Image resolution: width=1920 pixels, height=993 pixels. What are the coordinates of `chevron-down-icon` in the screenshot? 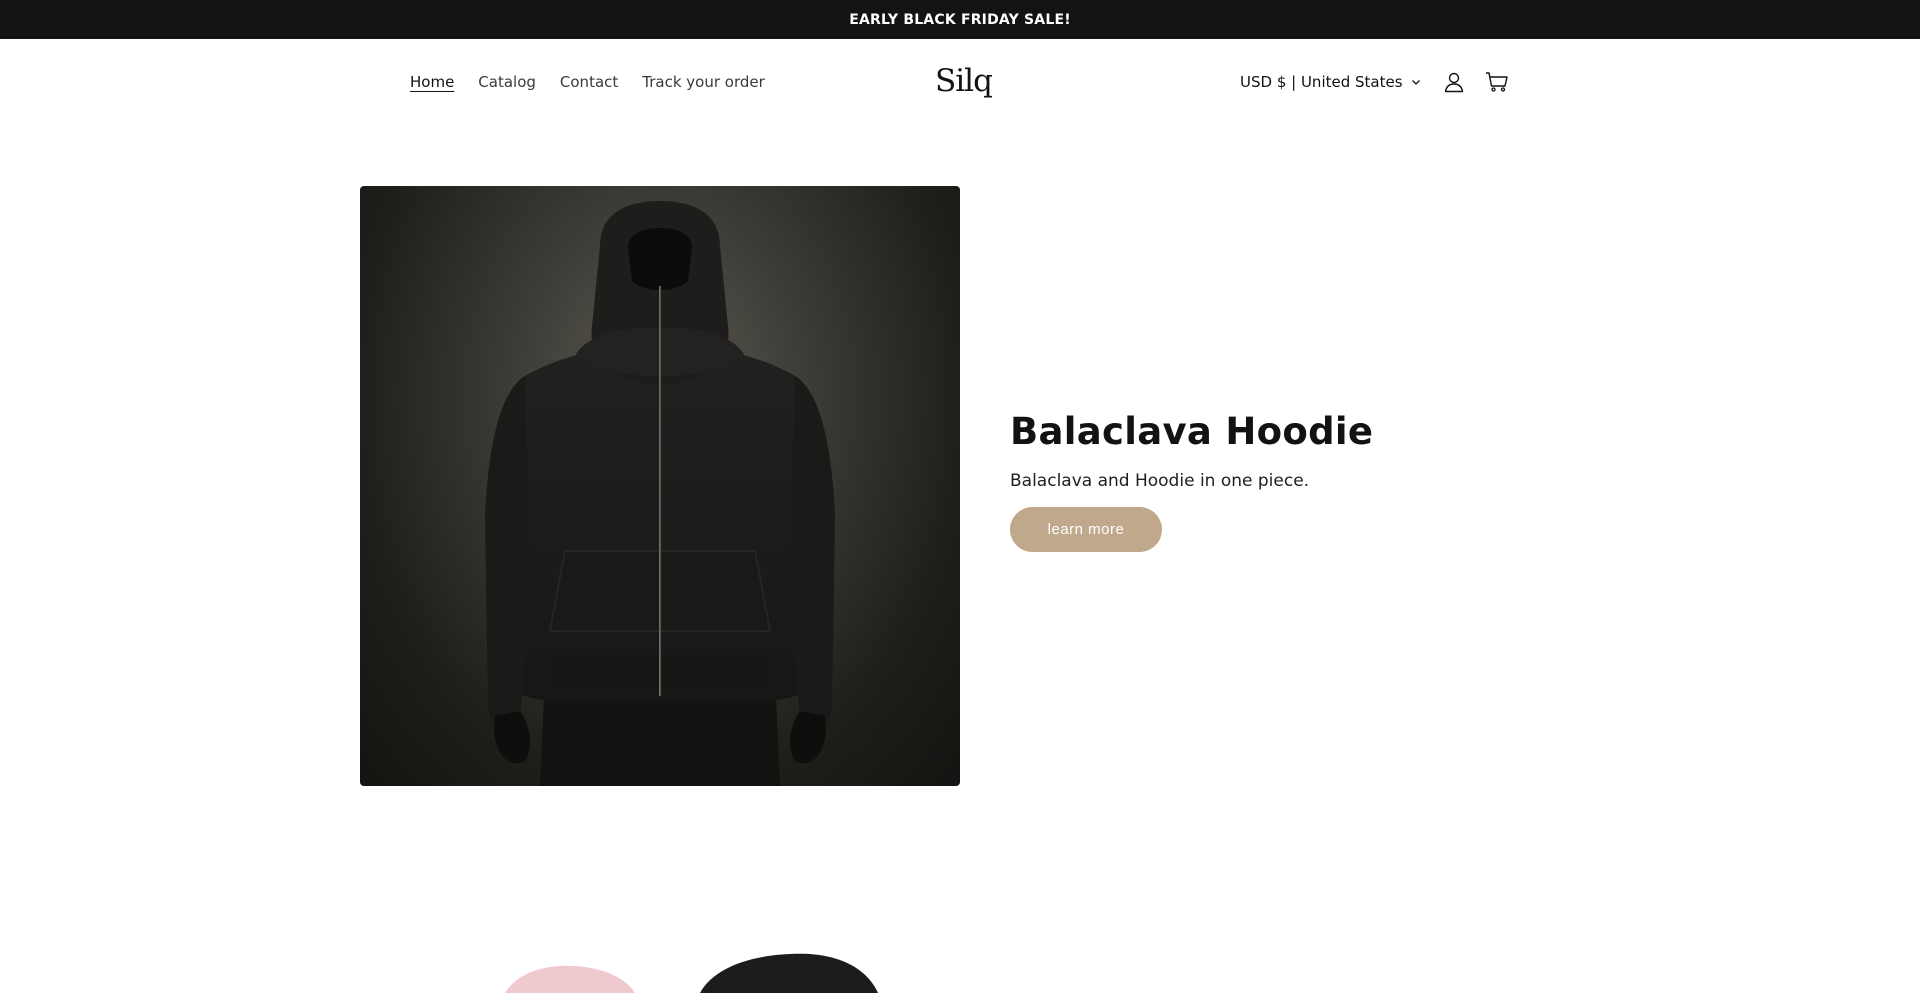 It's located at (1416, 82).